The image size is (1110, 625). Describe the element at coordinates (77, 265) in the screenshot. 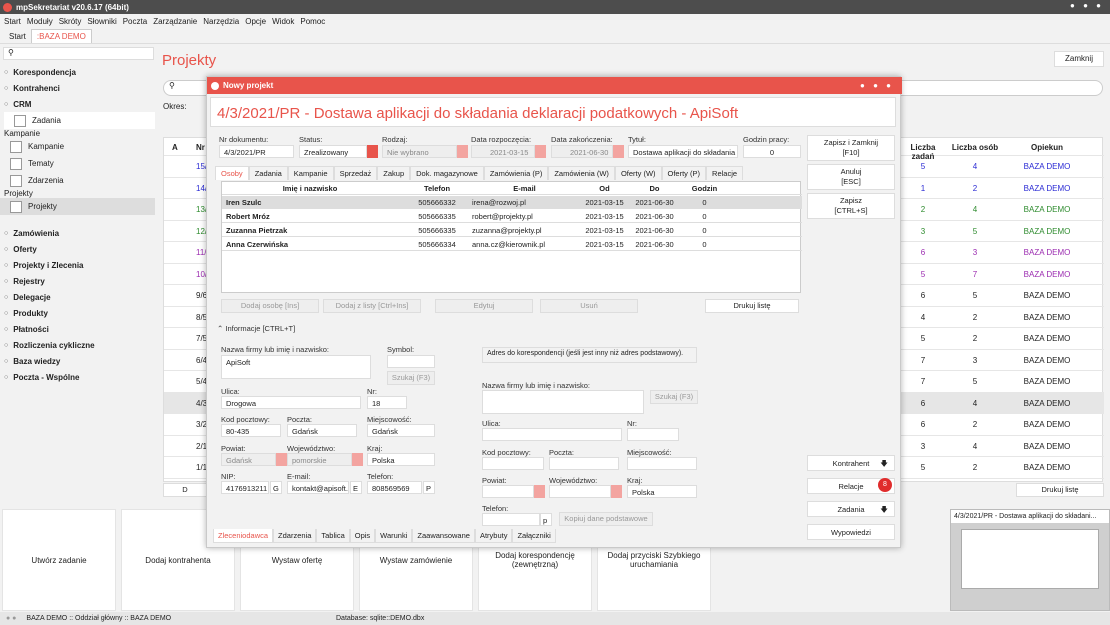

I see `sidebar-projekty-zlecenia: Projekty i Zlecenia` at that location.